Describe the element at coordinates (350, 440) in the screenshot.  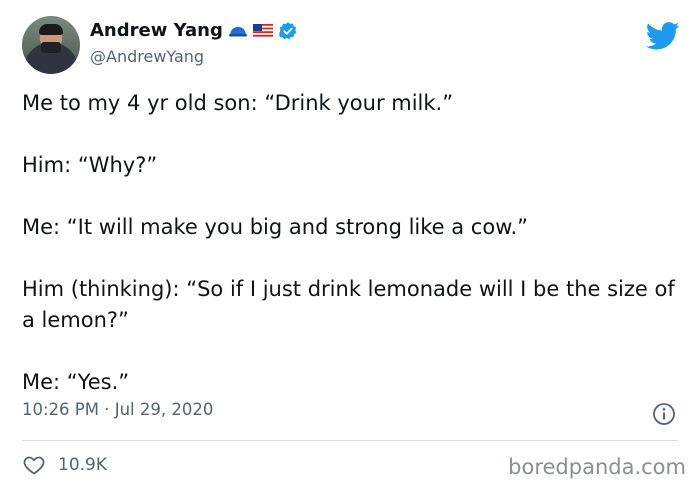
I see `divider` at that location.